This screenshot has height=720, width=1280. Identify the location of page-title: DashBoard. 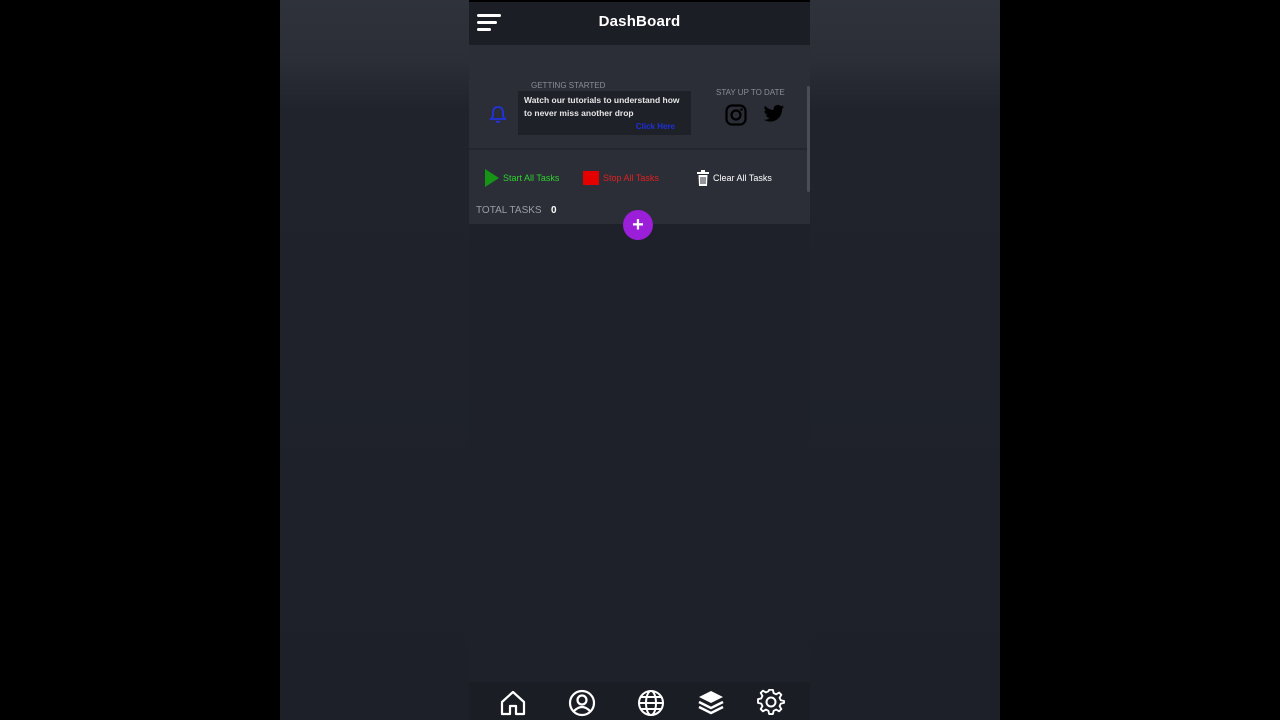
(639, 21).